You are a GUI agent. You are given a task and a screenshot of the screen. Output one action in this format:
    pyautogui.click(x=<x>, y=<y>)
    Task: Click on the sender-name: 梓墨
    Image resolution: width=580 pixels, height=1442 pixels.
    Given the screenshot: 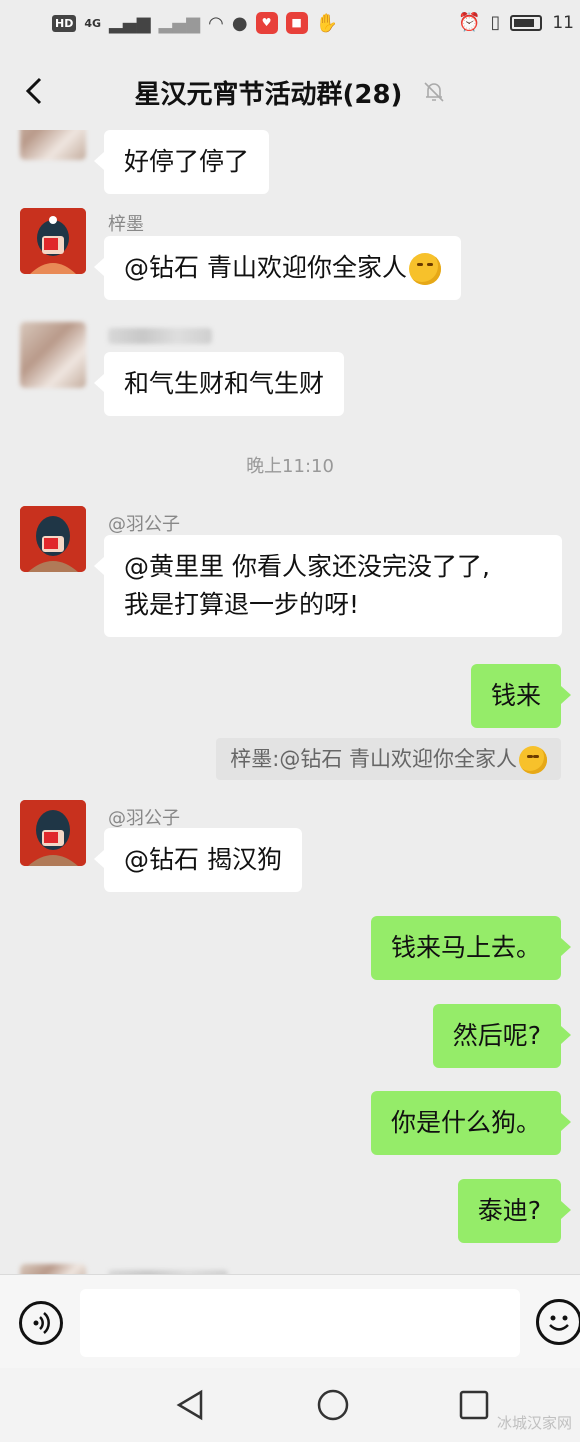 What is the action you would take?
    pyautogui.click(x=126, y=224)
    